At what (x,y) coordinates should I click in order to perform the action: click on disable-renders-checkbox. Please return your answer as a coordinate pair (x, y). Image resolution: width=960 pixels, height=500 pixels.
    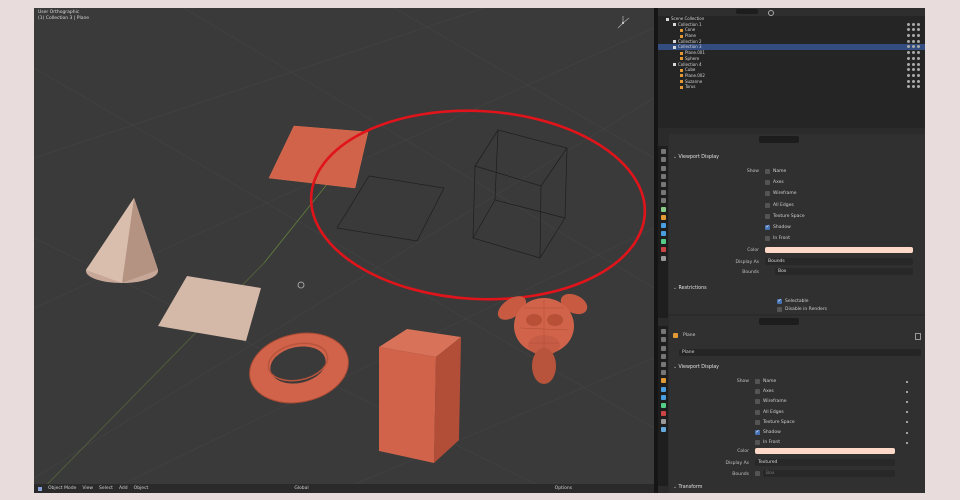
    Looking at the image, I should click on (779, 309).